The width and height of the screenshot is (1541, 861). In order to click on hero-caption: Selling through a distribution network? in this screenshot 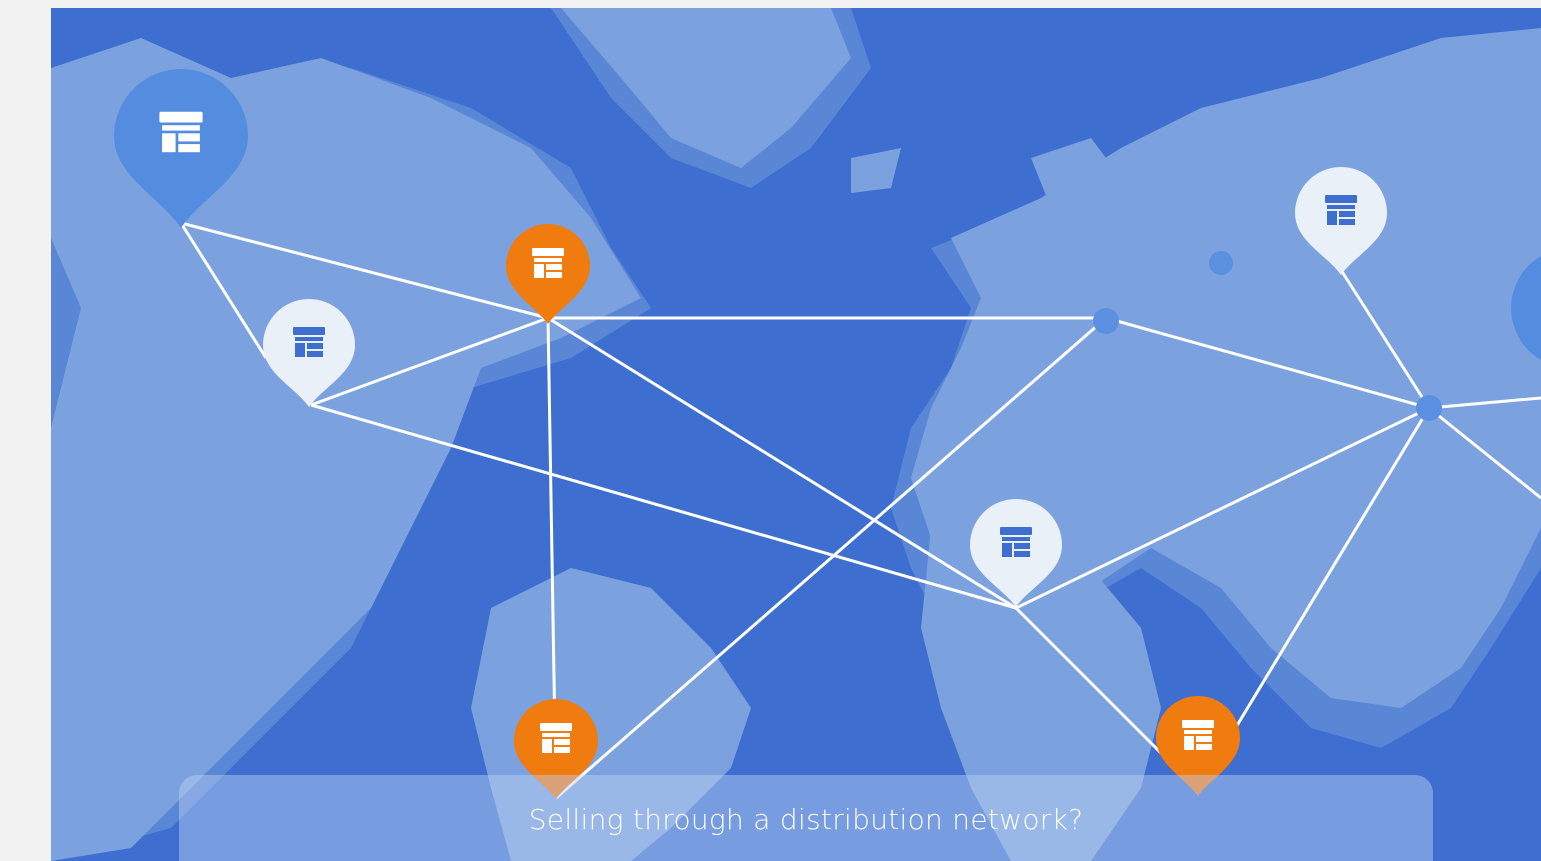, I will do `click(806, 819)`.